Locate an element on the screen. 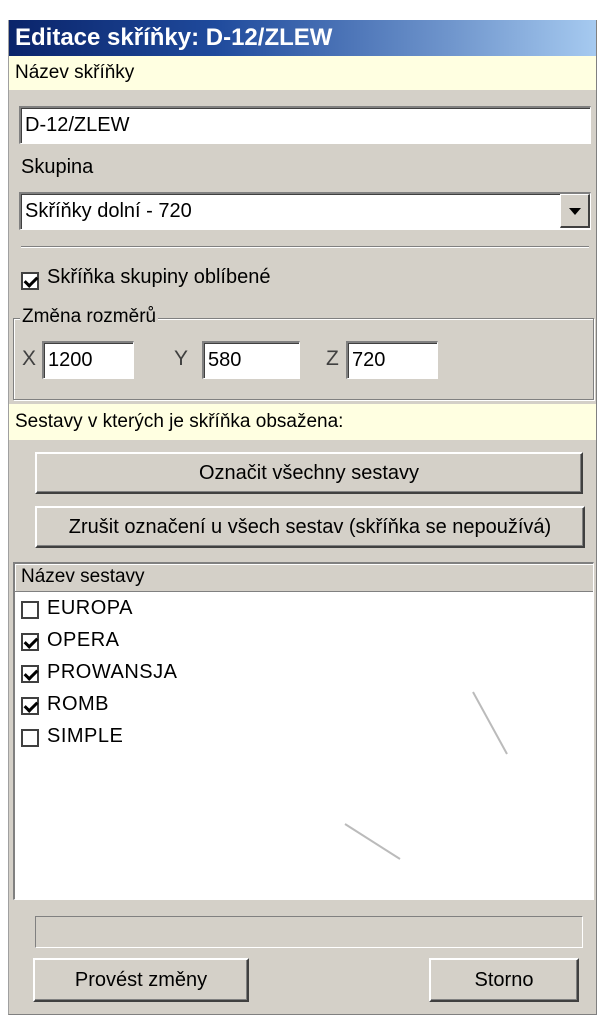 The width and height of the screenshot is (603, 1021). favorite-checkbox-label: Skříňka skupiny oblíbené is located at coordinates (158, 277).